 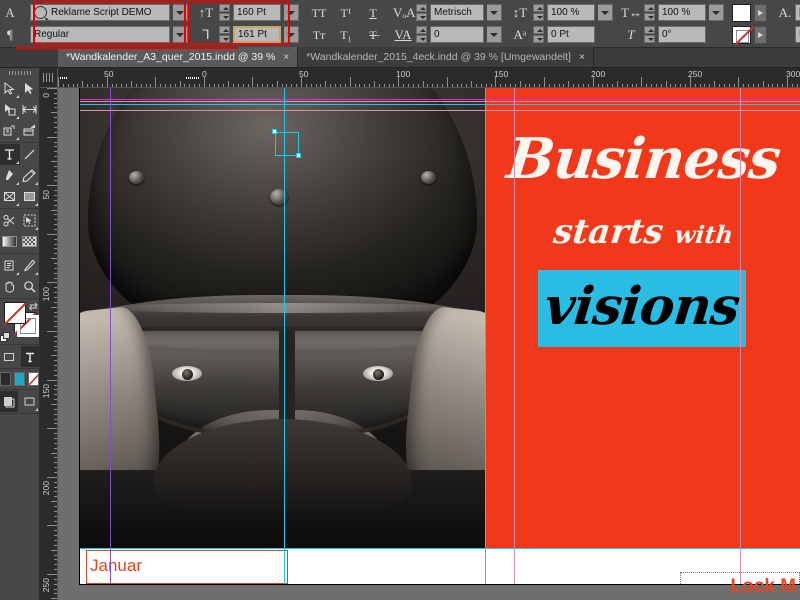 What do you see at coordinates (741, 34) in the screenshot?
I see `stroke-swatch-none` at bounding box center [741, 34].